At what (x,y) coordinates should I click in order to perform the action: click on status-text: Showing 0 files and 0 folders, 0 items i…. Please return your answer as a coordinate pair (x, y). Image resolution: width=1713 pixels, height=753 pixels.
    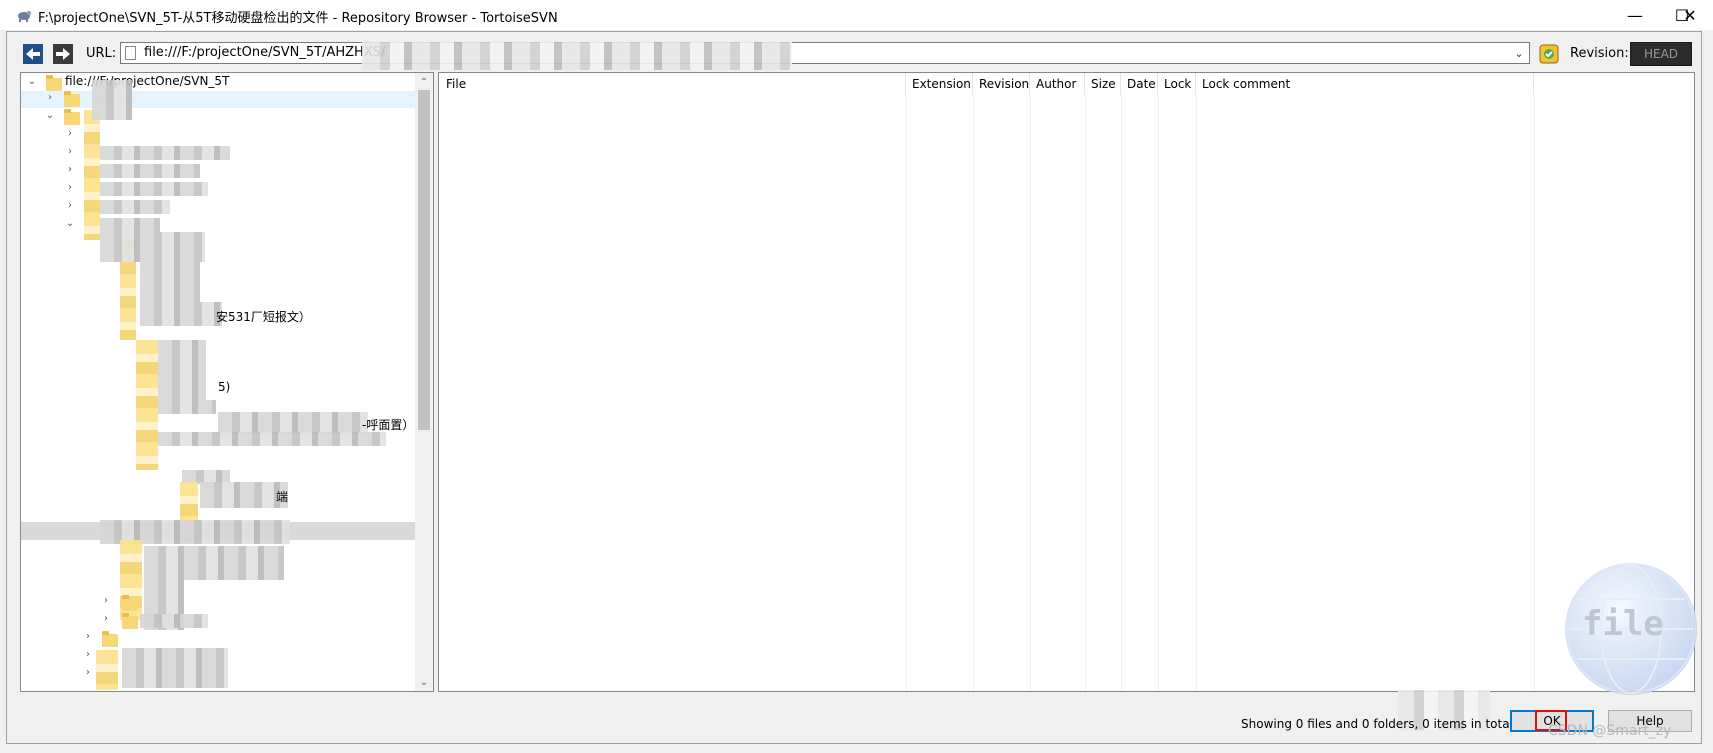
    Looking at the image, I should click on (1377, 724).